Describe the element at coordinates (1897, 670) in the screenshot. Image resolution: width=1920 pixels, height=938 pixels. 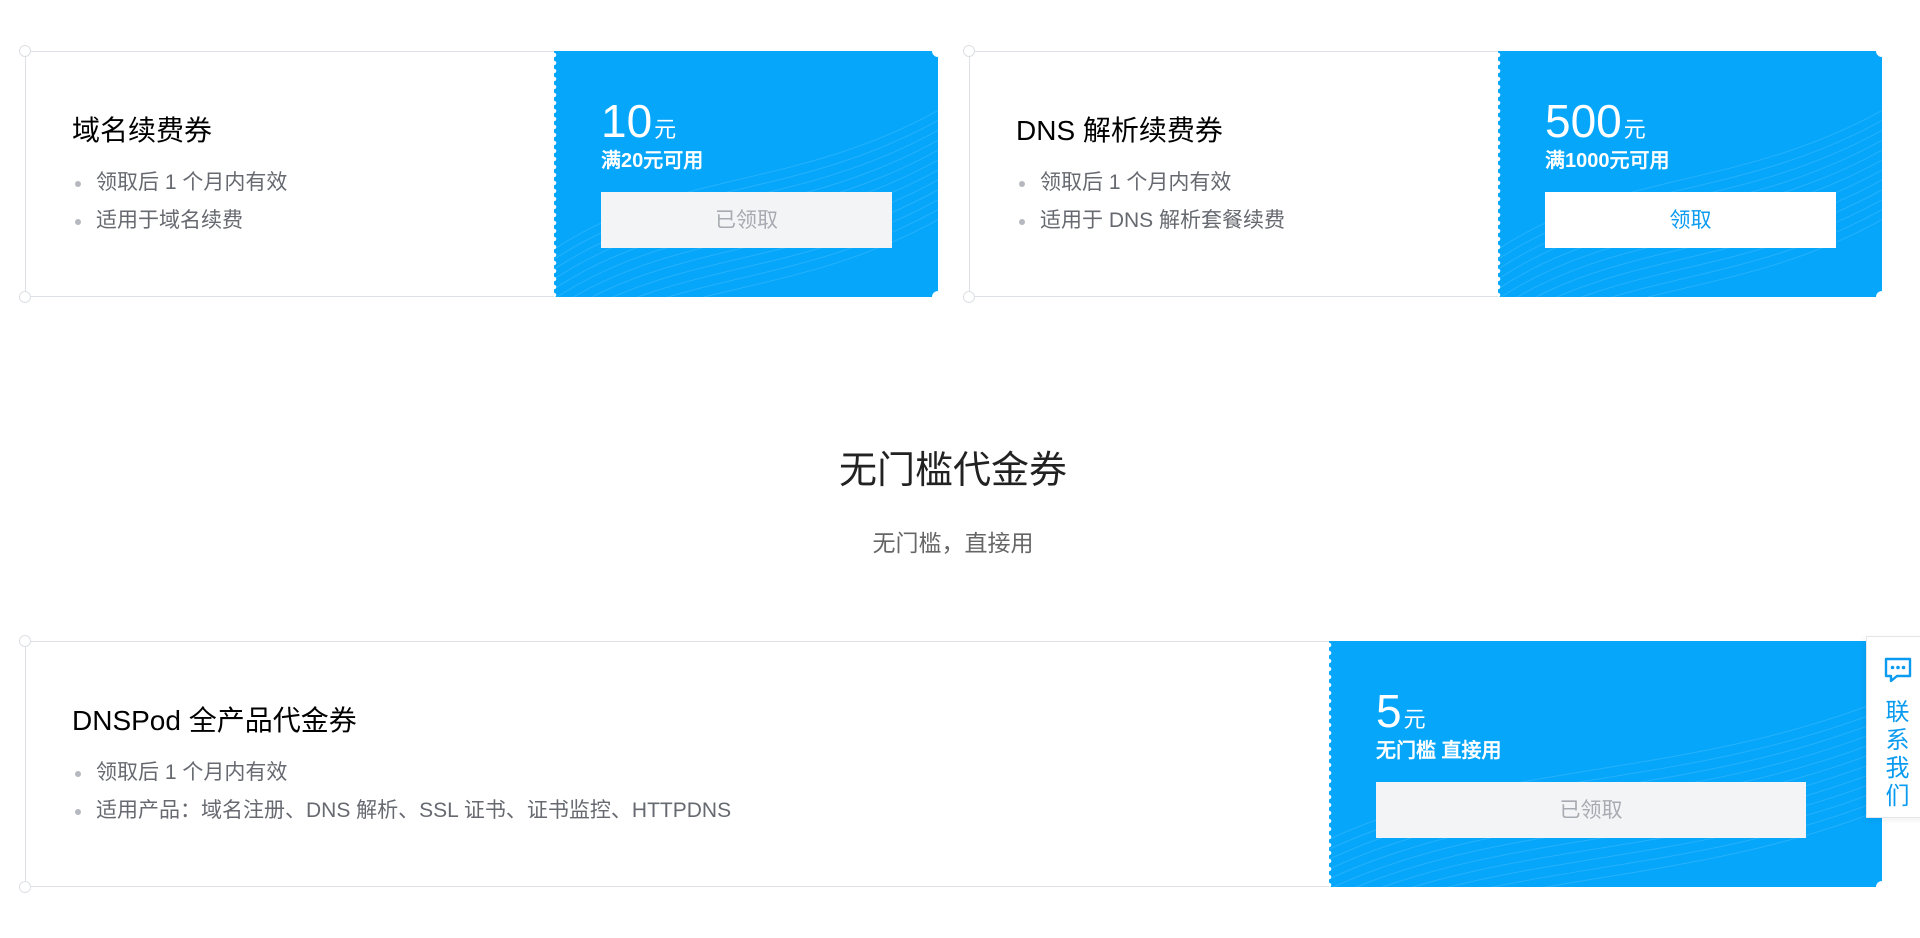
I see `chat-icon` at that location.